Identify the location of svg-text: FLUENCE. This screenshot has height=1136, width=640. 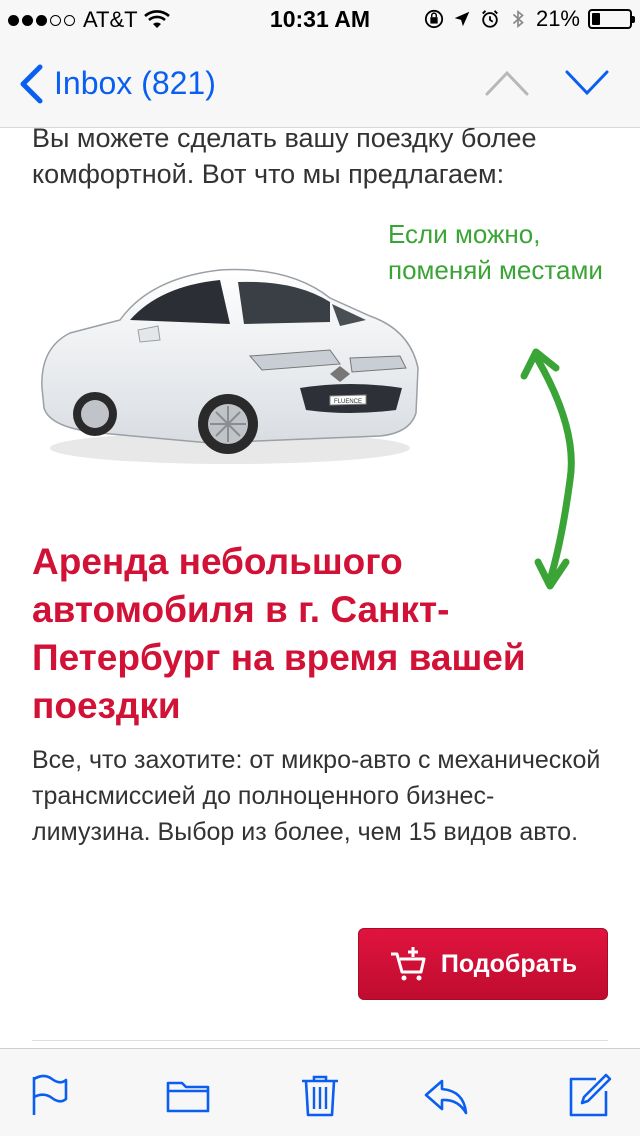
(348, 402).